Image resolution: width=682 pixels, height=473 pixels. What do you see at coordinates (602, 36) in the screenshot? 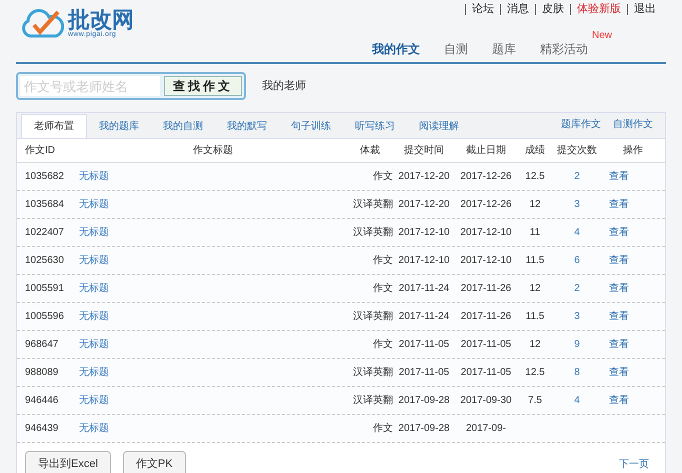
I see `new-label: New` at bounding box center [602, 36].